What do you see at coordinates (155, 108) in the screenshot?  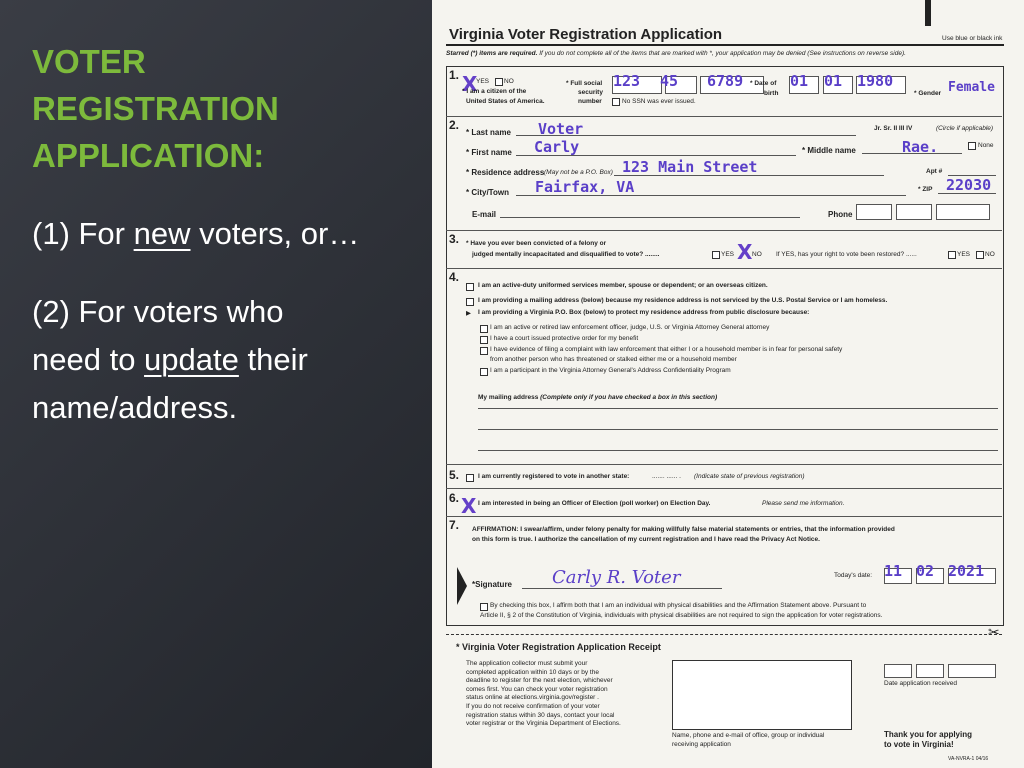 I see `slide-title: VOTER REGISTRATION APPLICATION:` at bounding box center [155, 108].